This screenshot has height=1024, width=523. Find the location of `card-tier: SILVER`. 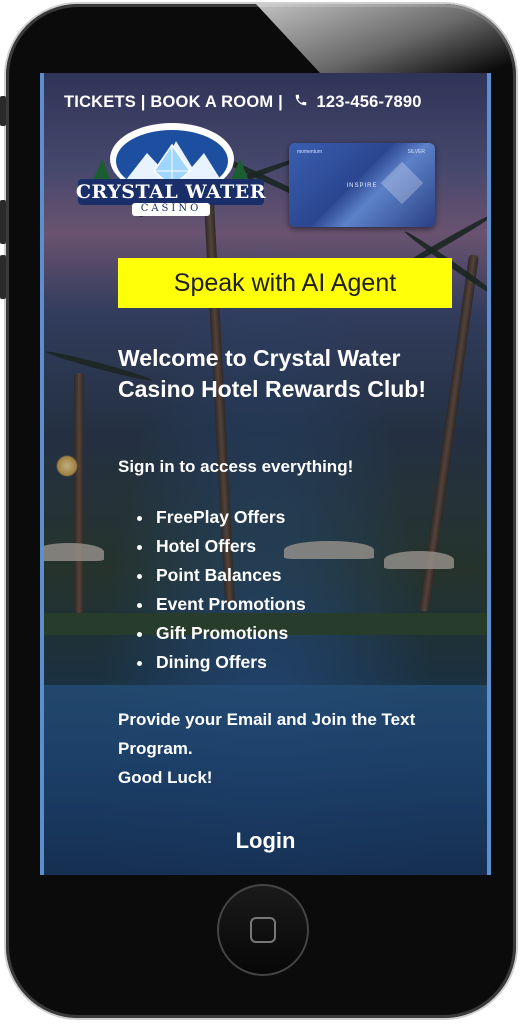

card-tier: SILVER is located at coordinates (416, 152).